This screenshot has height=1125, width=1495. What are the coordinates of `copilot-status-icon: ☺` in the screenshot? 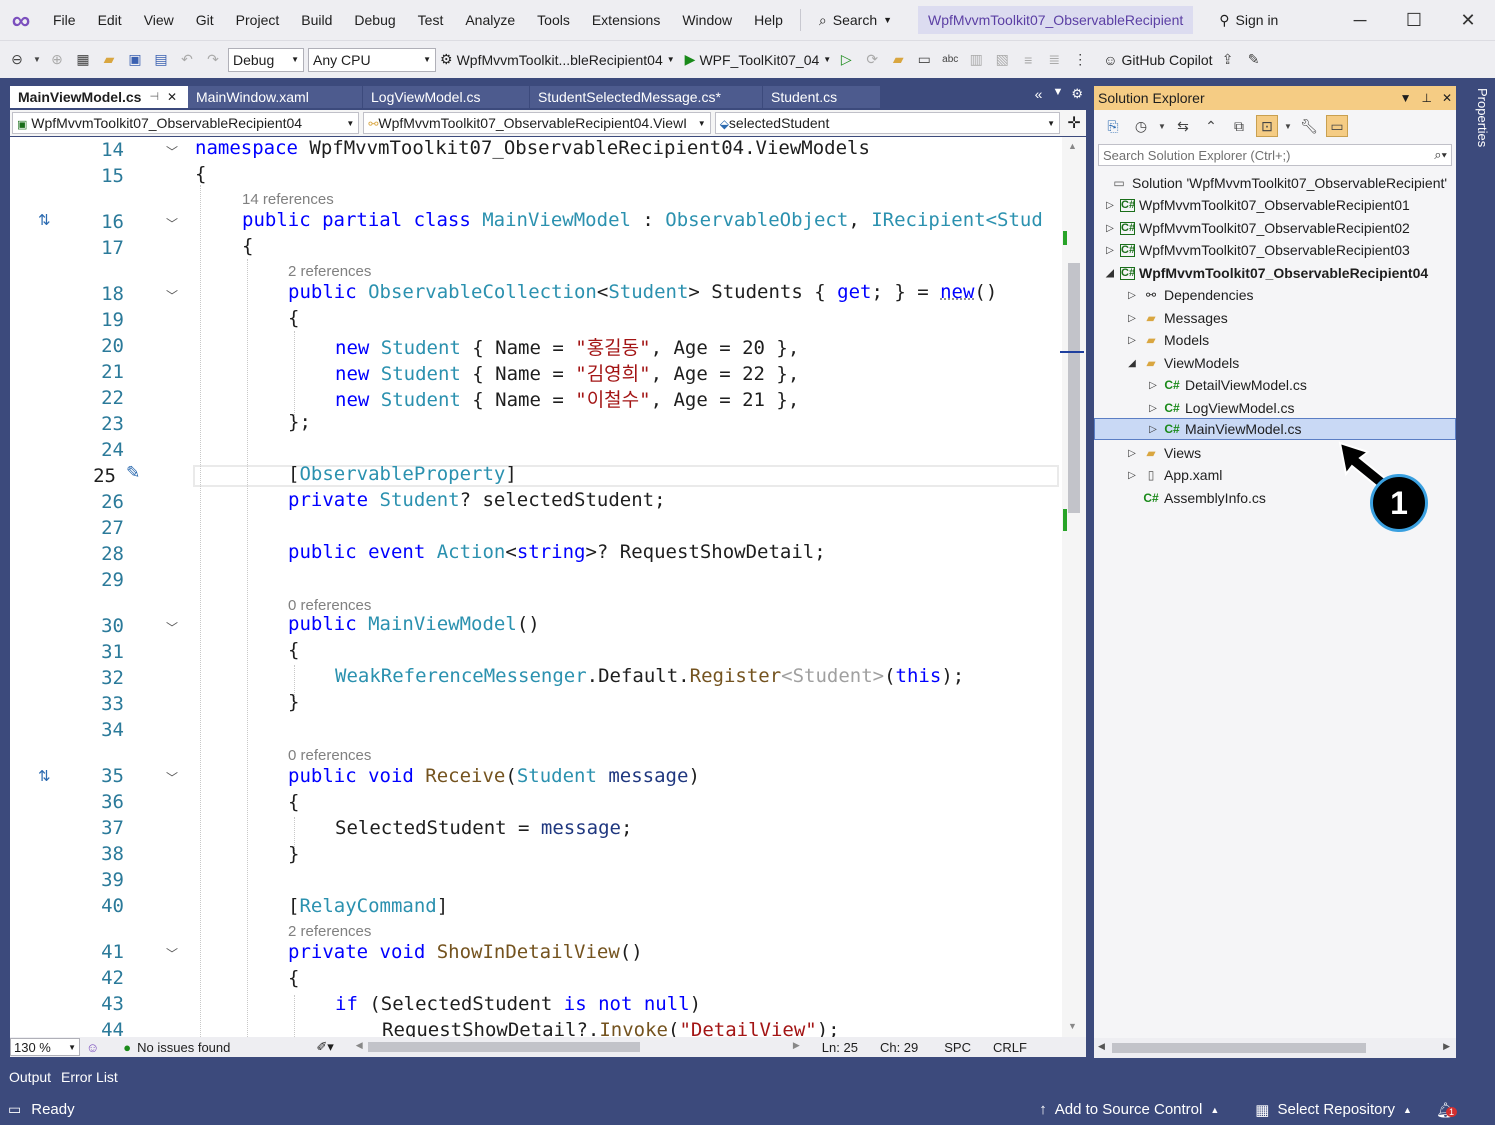 It's located at (92, 1047).